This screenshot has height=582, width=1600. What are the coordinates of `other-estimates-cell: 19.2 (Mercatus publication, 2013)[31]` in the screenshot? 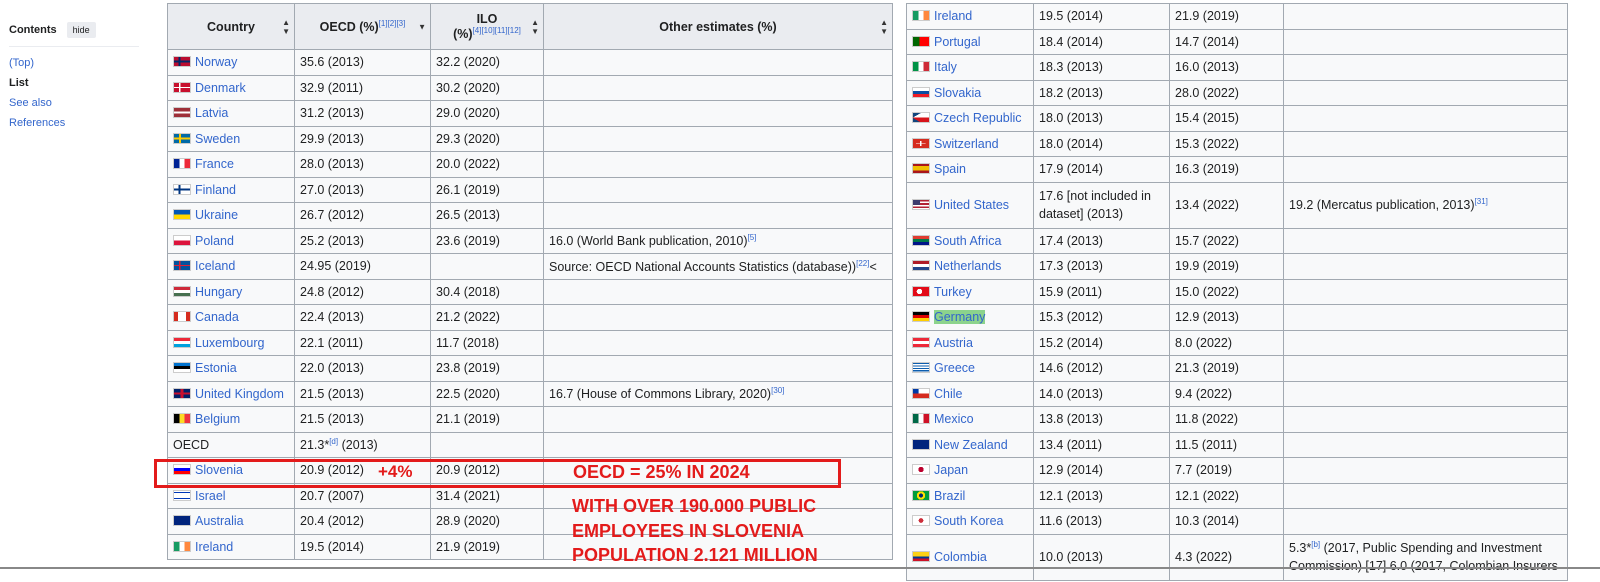 It's located at (1425, 205).